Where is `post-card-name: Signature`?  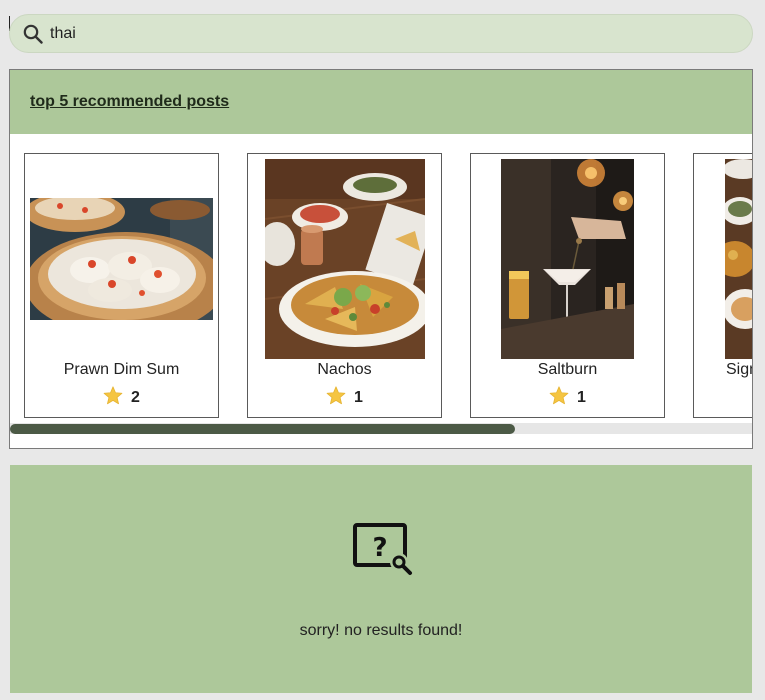
post-card-name: Signature is located at coordinates (739, 369).